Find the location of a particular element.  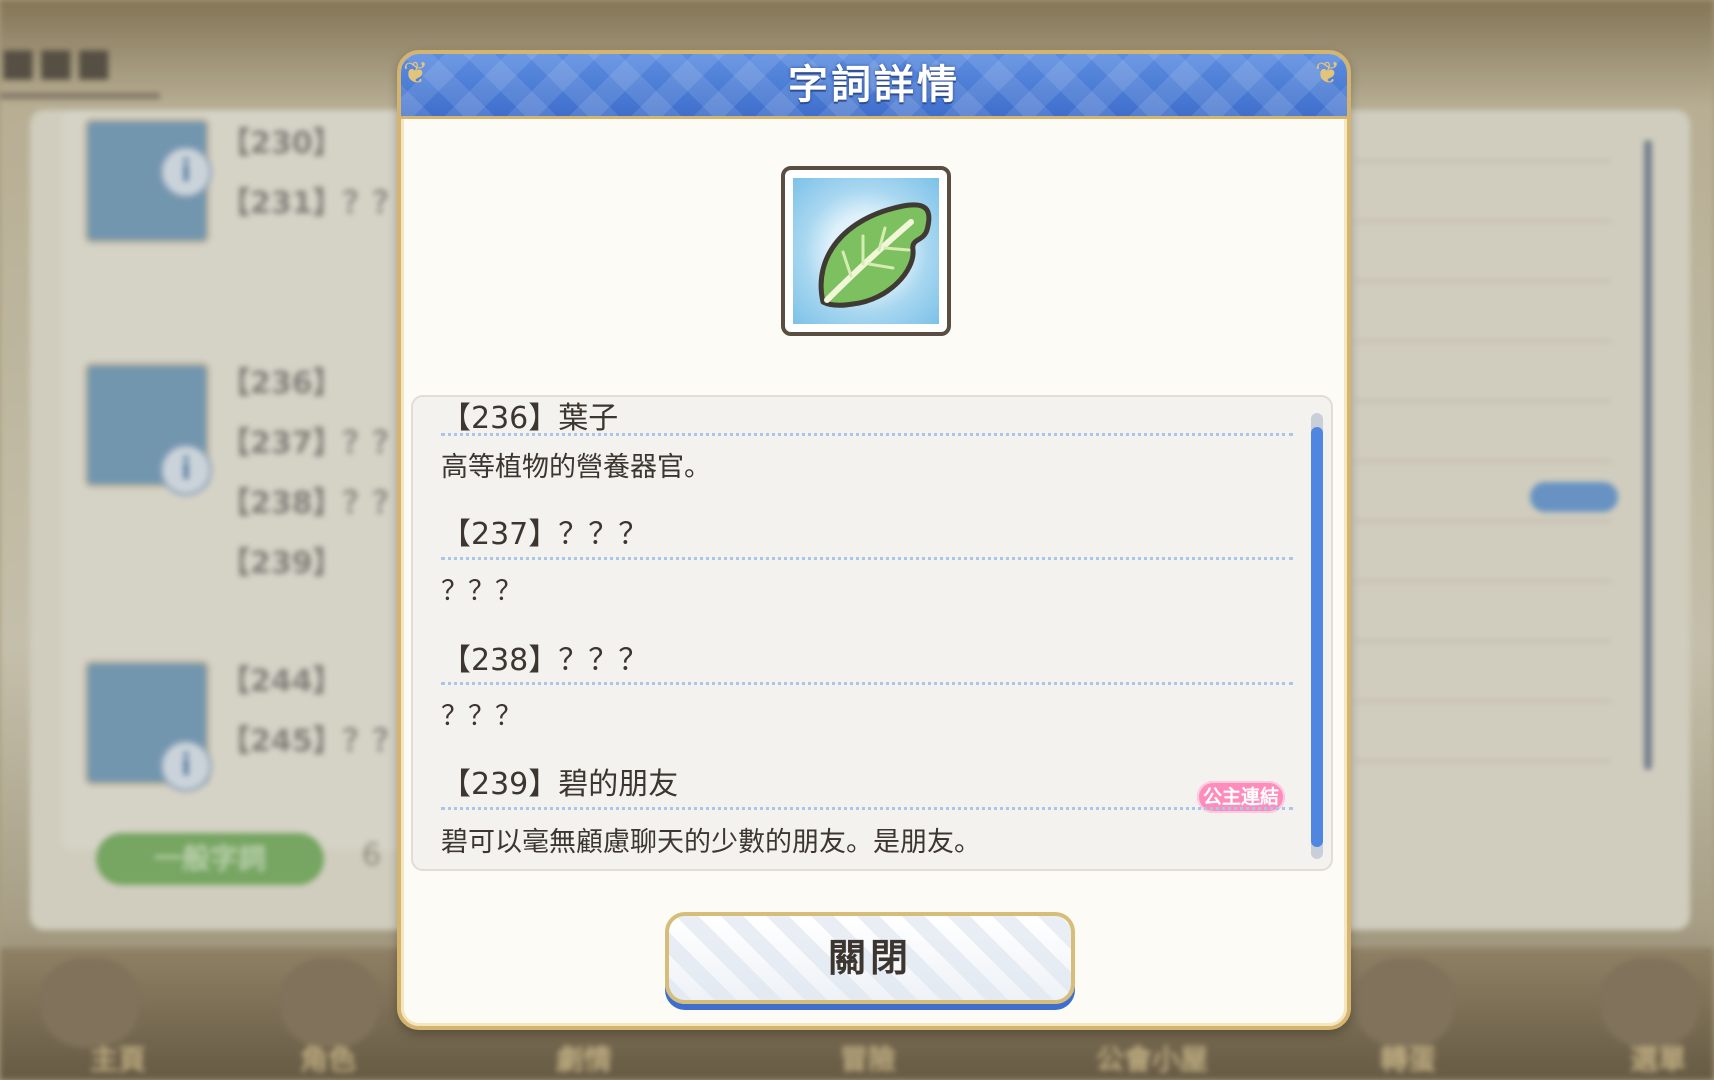

list-scrollbar is located at coordinates (1317, 636).